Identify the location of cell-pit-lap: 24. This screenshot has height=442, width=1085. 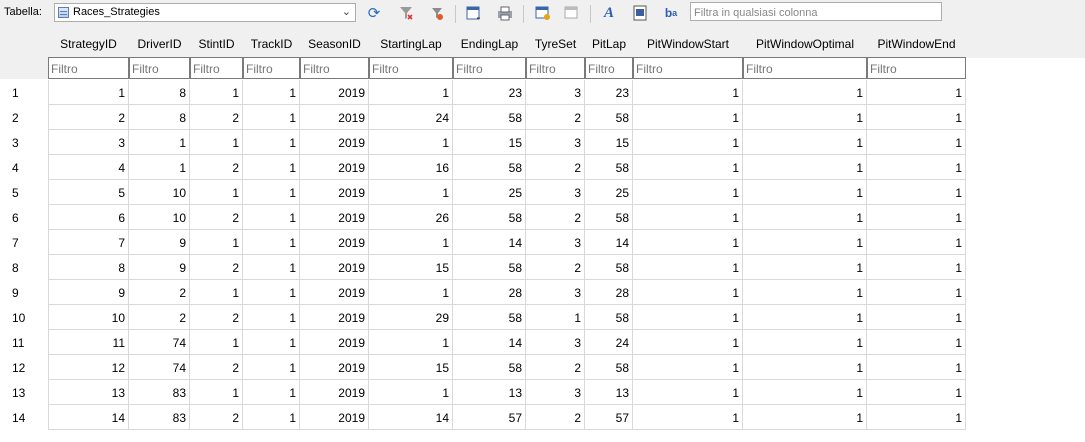
(609, 342).